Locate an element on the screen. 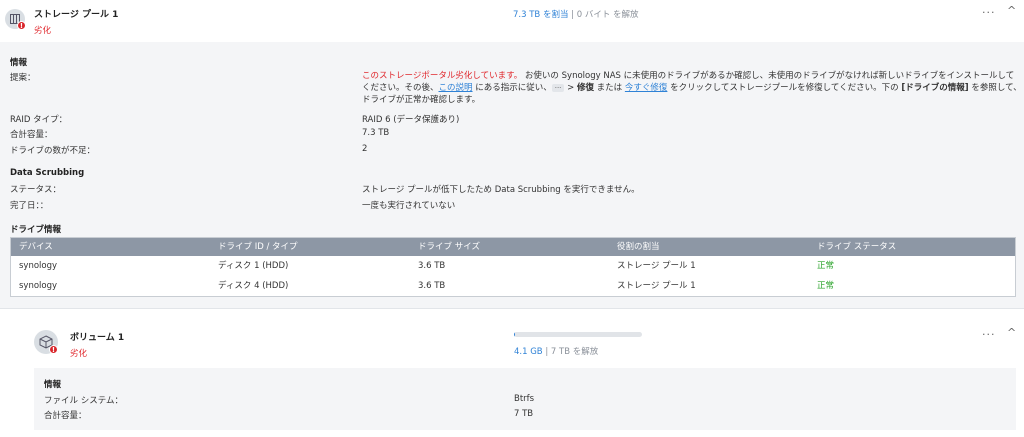  column-header-device: デバイス is located at coordinates (36, 247).